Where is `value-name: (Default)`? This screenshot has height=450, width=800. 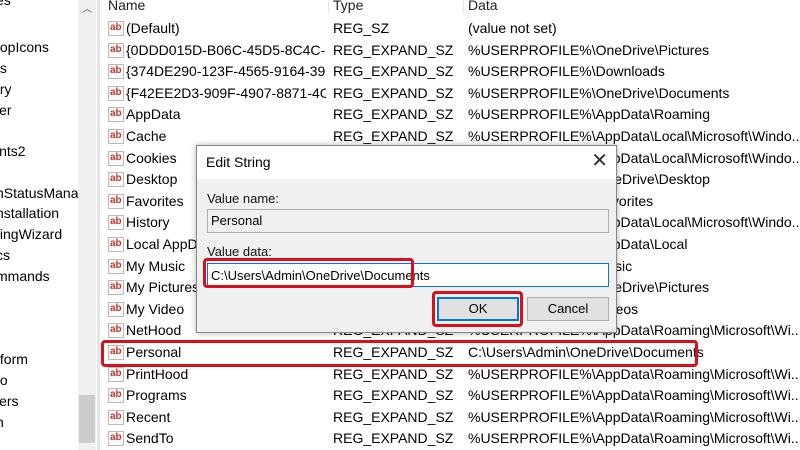
value-name: (Default) is located at coordinates (153, 28).